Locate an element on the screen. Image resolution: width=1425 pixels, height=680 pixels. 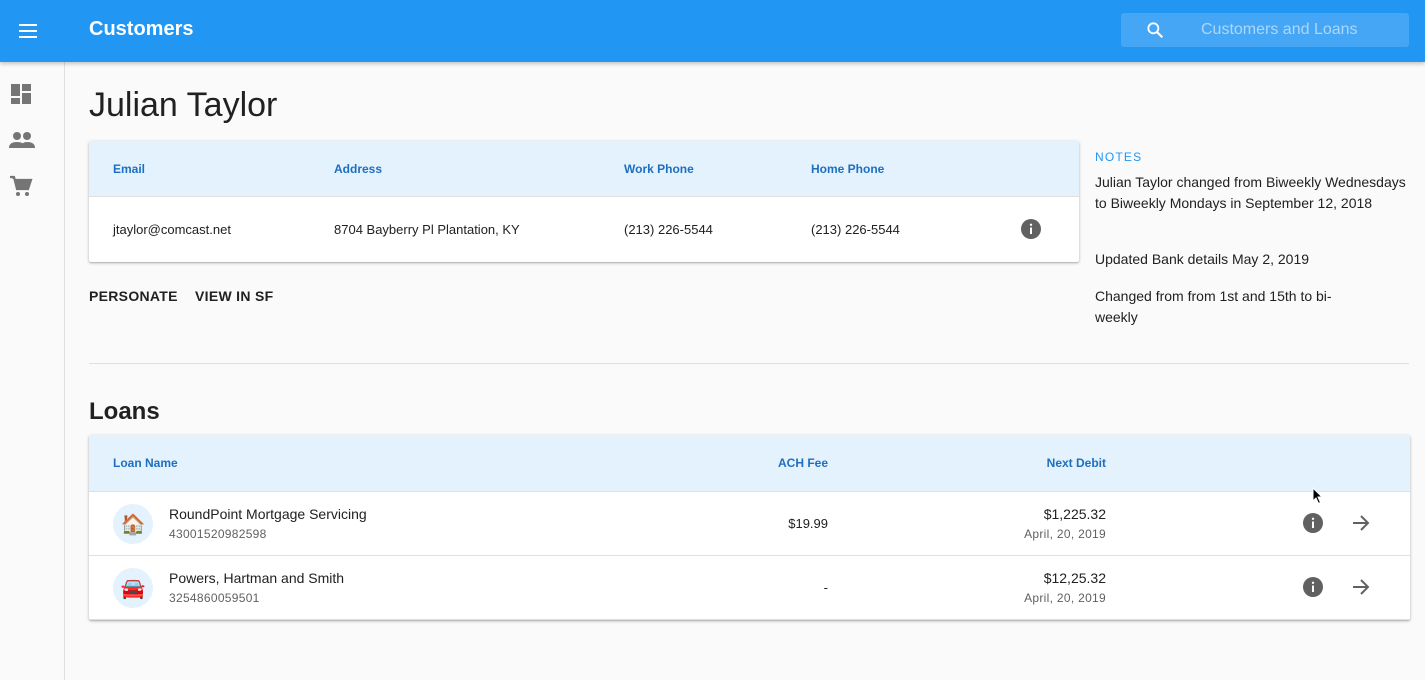
loan-ach-fee: - is located at coordinates (825, 587).